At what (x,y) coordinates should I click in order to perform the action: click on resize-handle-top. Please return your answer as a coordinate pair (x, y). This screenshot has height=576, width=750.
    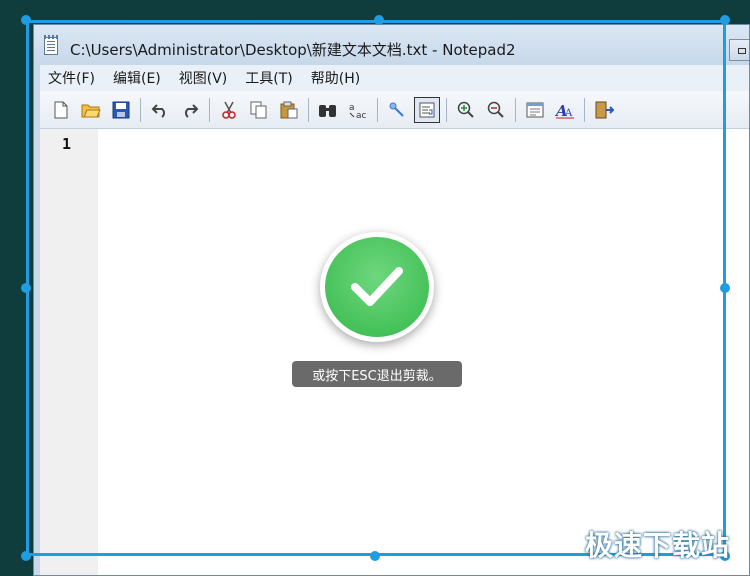
    Looking at the image, I should click on (379, 20).